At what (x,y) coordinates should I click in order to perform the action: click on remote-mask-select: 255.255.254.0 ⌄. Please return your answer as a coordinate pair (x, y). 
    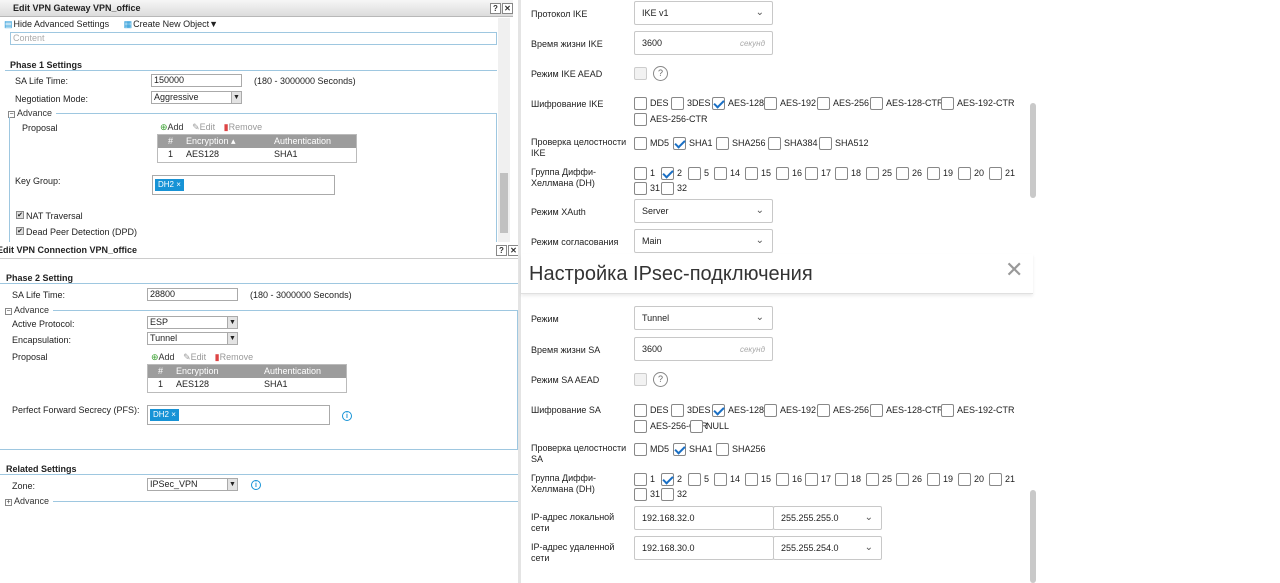
    Looking at the image, I should click on (827, 548).